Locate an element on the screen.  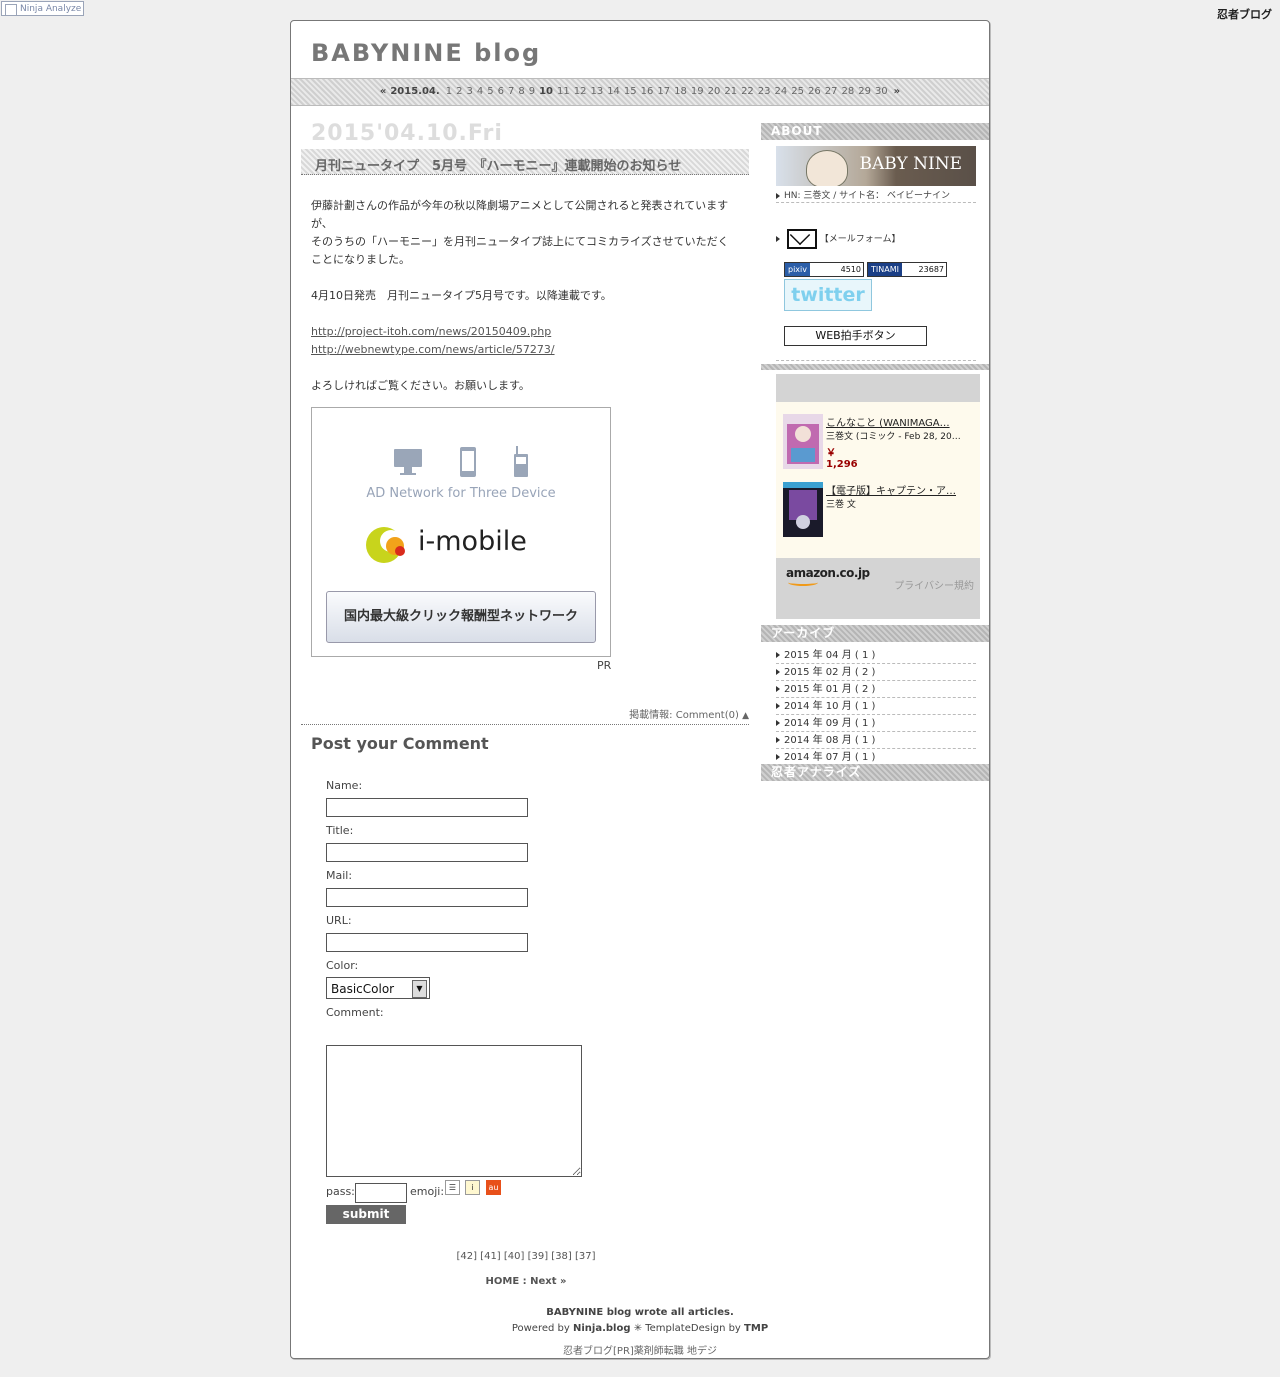
ninja-blog-logo: 忍者ブログ is located at coordinates (1244, 14).